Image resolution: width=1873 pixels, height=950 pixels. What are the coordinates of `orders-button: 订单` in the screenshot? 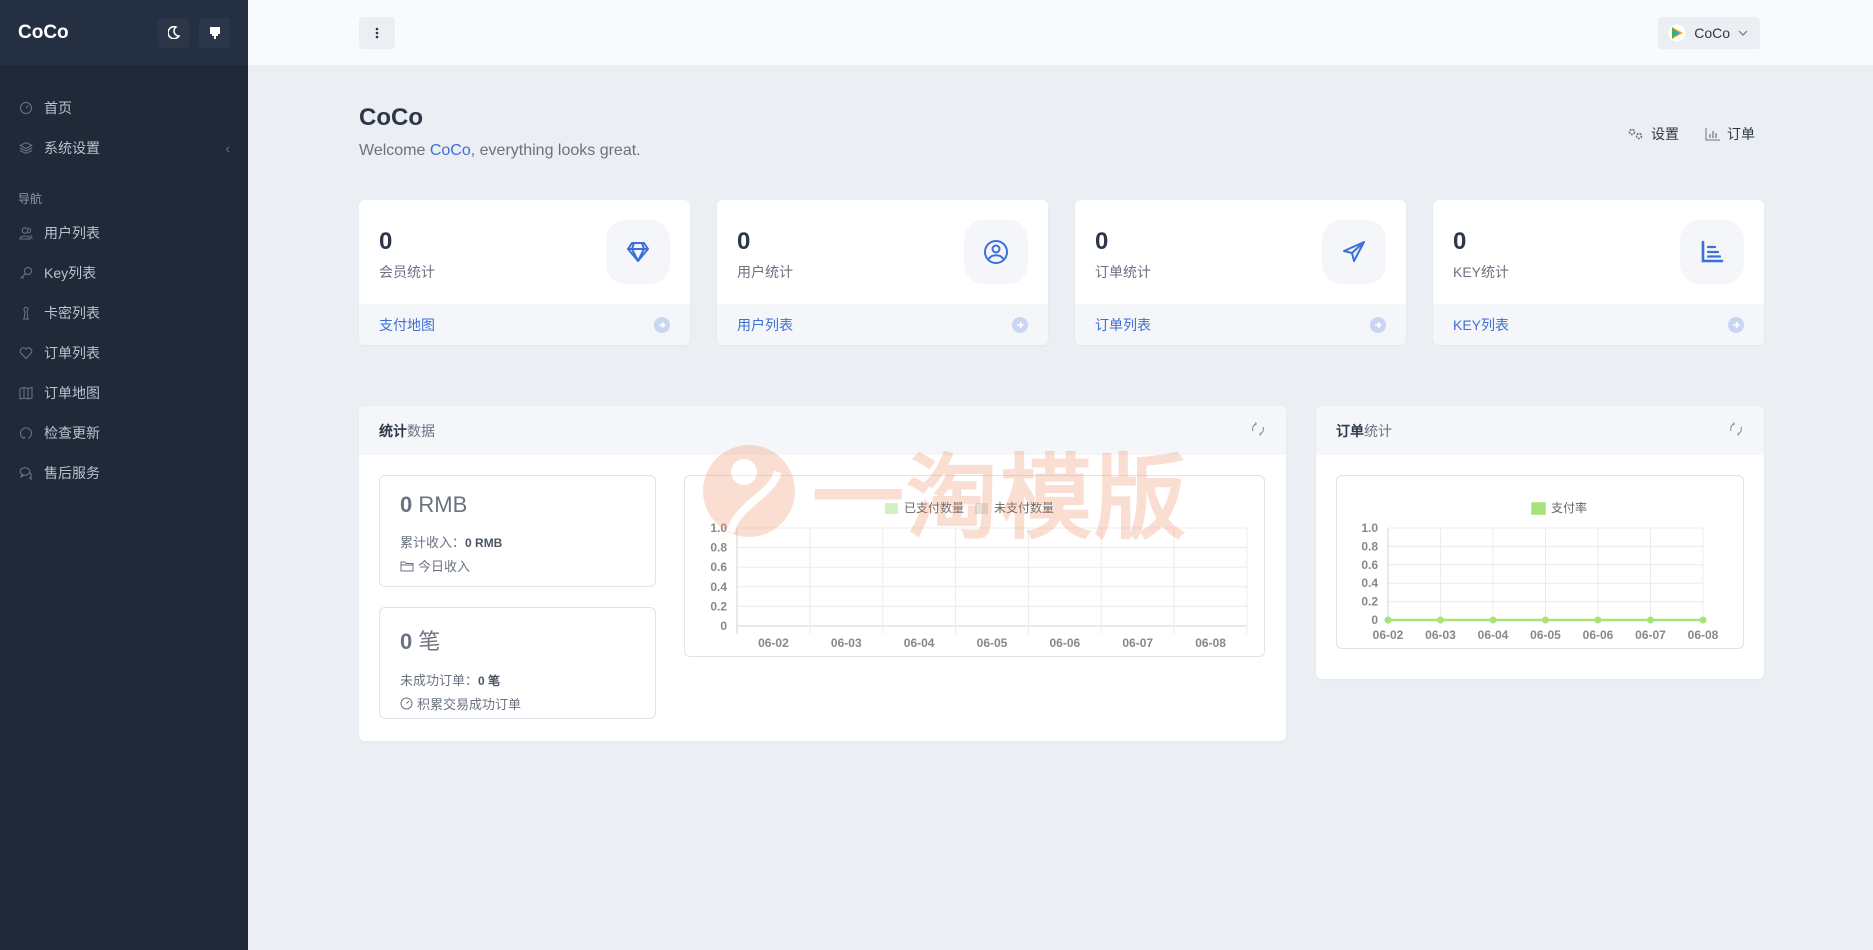 It's located at (1730, 134).